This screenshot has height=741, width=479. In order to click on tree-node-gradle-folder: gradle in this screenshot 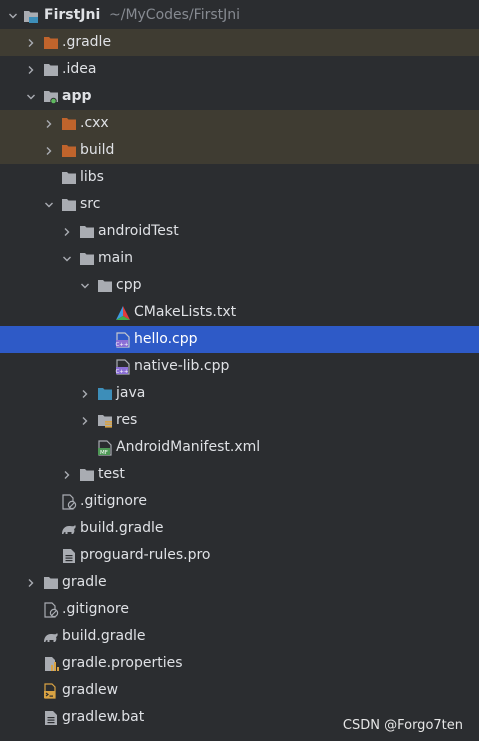, I will do `click(239, 582)`.